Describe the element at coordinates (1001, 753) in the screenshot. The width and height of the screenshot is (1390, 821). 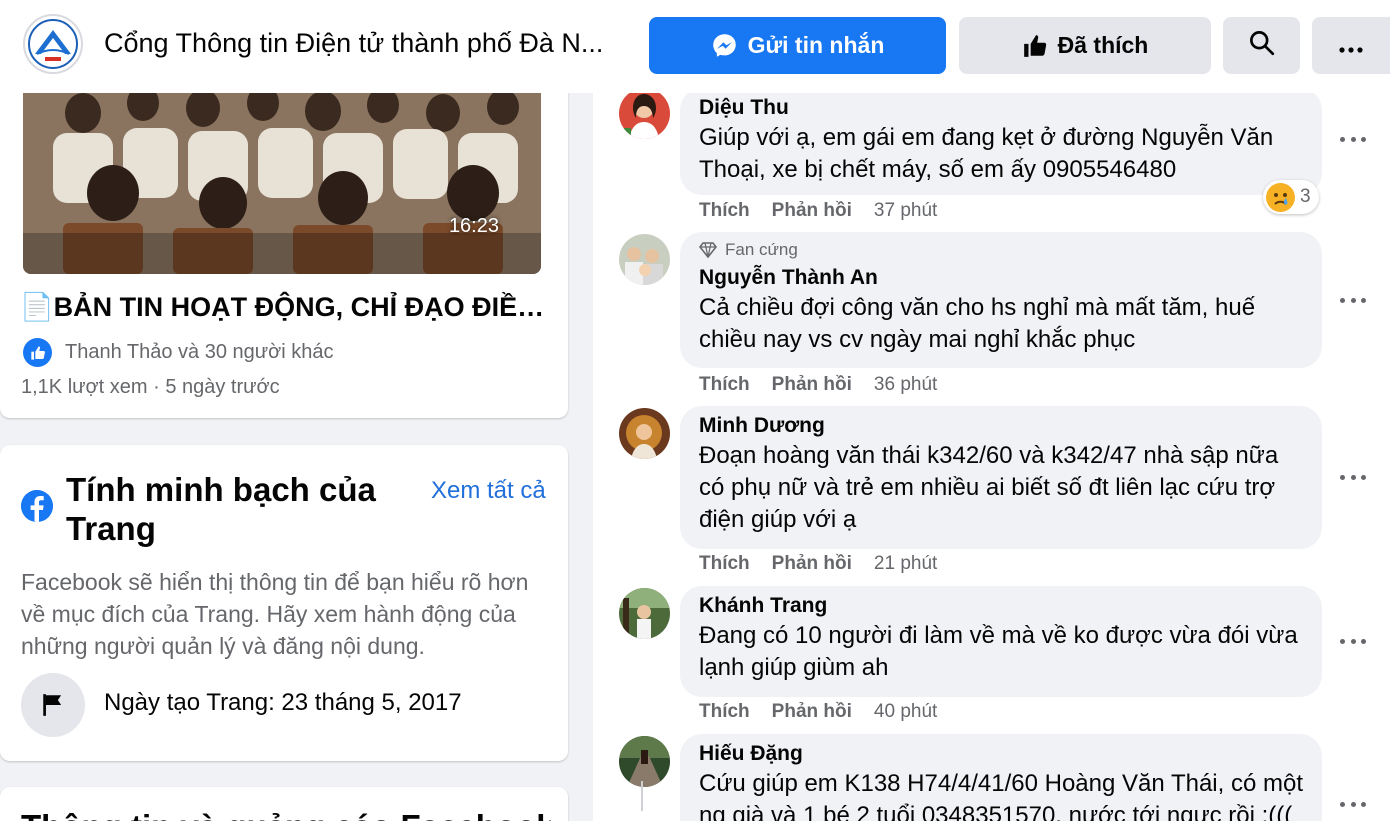
I see `commenter-name: Hiếu Đặng` at that location.